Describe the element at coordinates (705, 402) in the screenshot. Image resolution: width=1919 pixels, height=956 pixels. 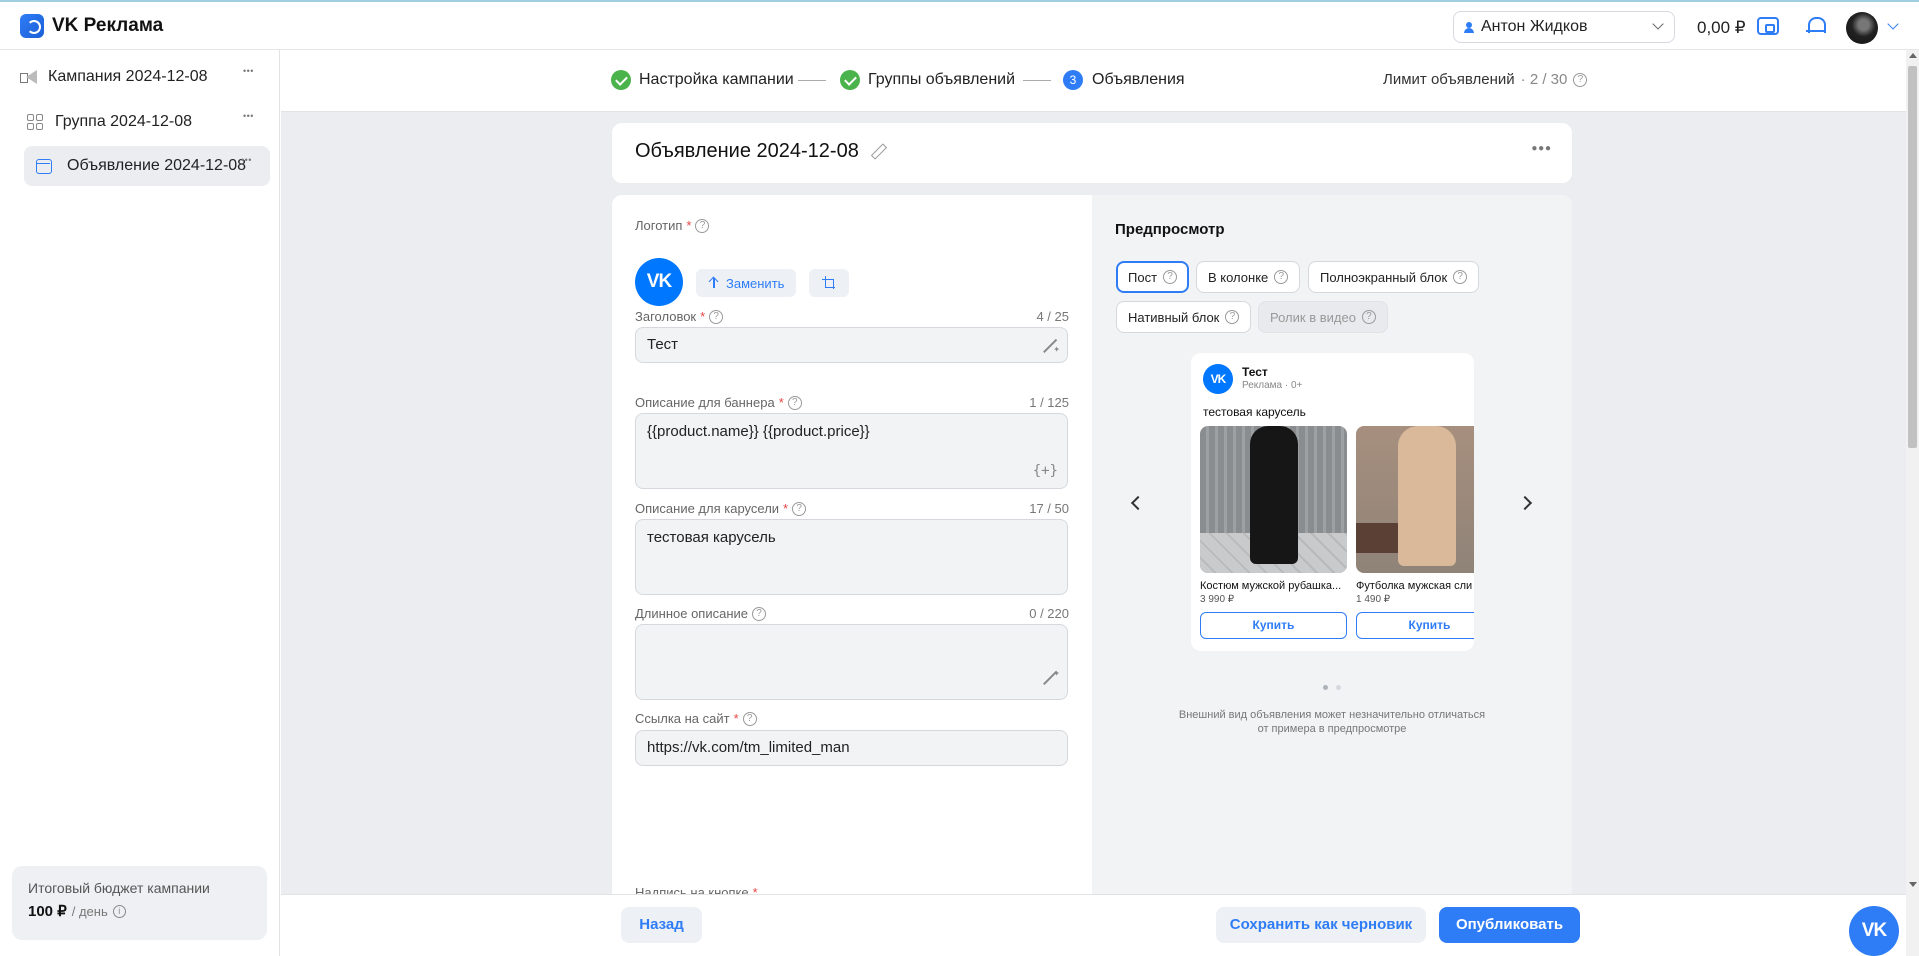
I see `banner-description-label-text: Описание для баннера` at that location.